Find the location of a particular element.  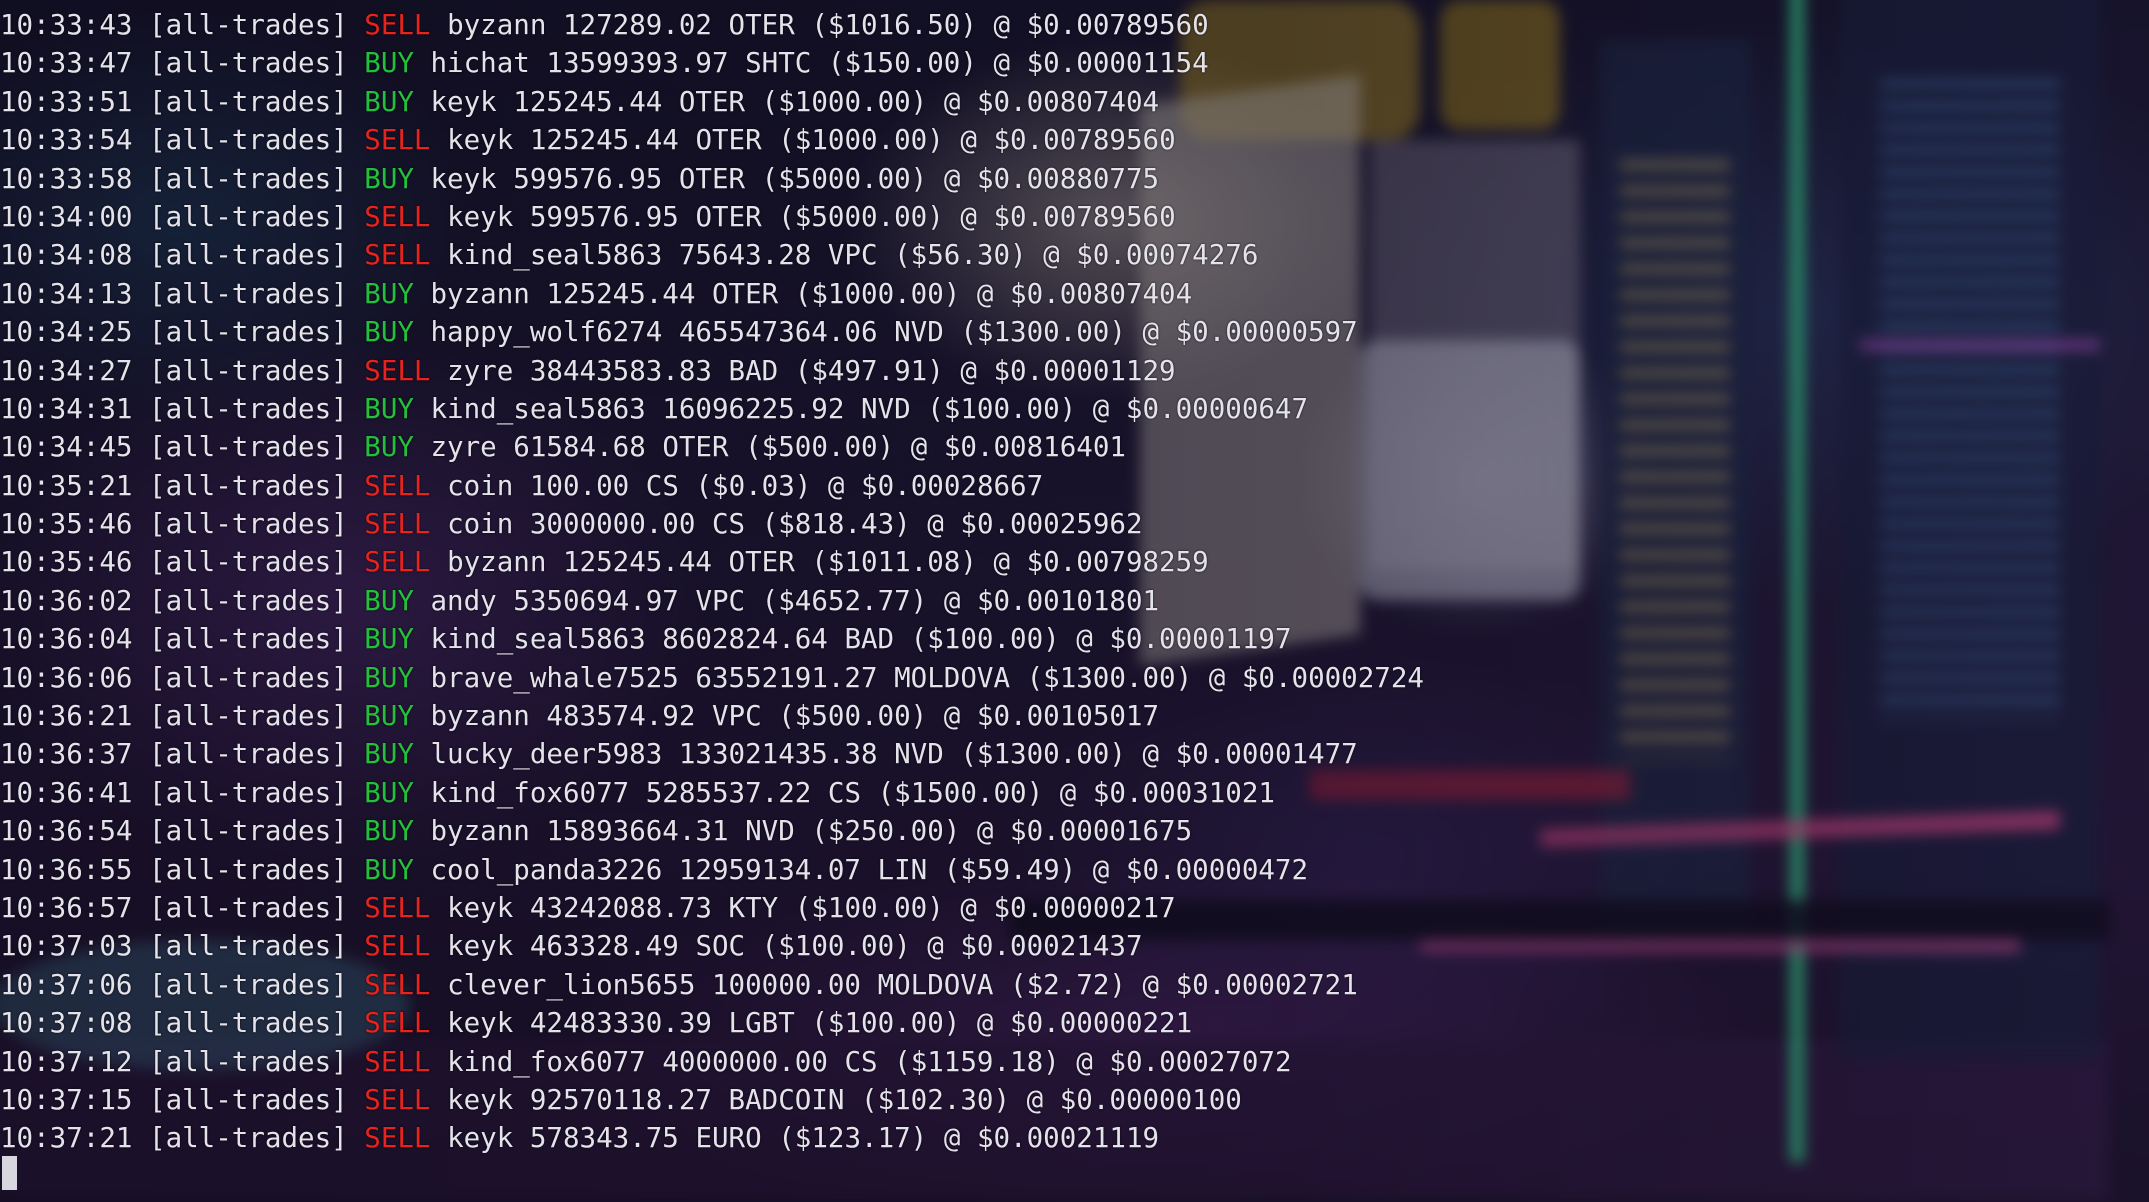

trade-price: $0.00816401 is located at coordinates (1034, 447).